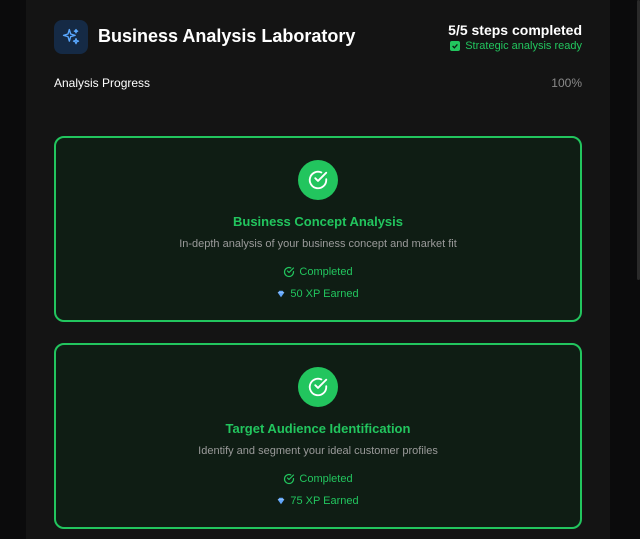 Image resolution: width=640 pixels, height=539 pixels. Describe the element at coordinates (227, 36) in the screenshot. I see `page-title: Business Analysis Laboratory` at that location.